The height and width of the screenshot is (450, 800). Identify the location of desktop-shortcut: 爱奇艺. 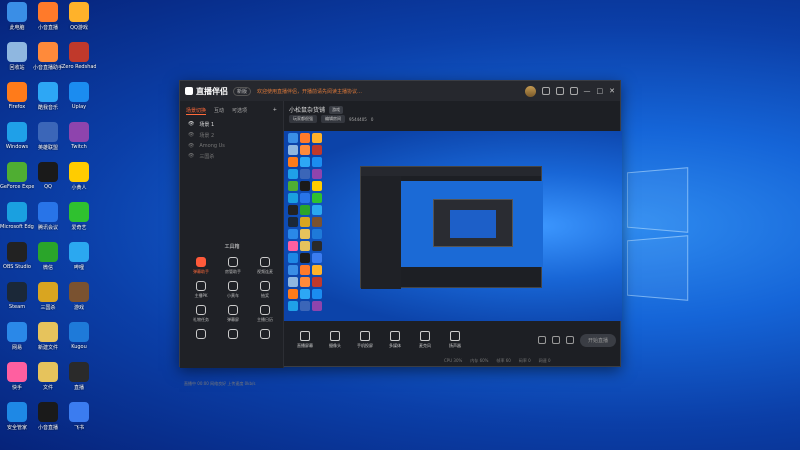
(79, 216).